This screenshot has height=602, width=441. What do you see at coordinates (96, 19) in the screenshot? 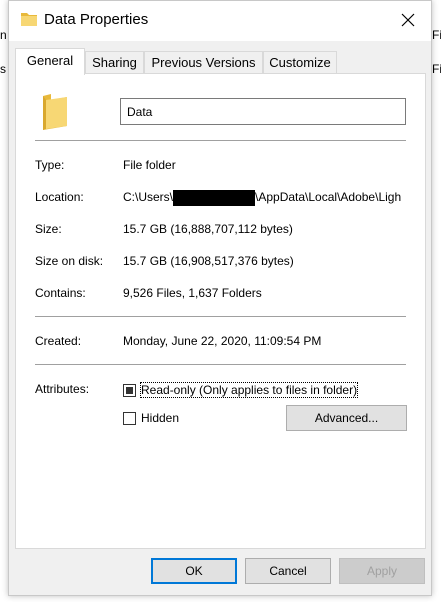
I see `window-title: Data Properties` at bounding box center [96, 19].